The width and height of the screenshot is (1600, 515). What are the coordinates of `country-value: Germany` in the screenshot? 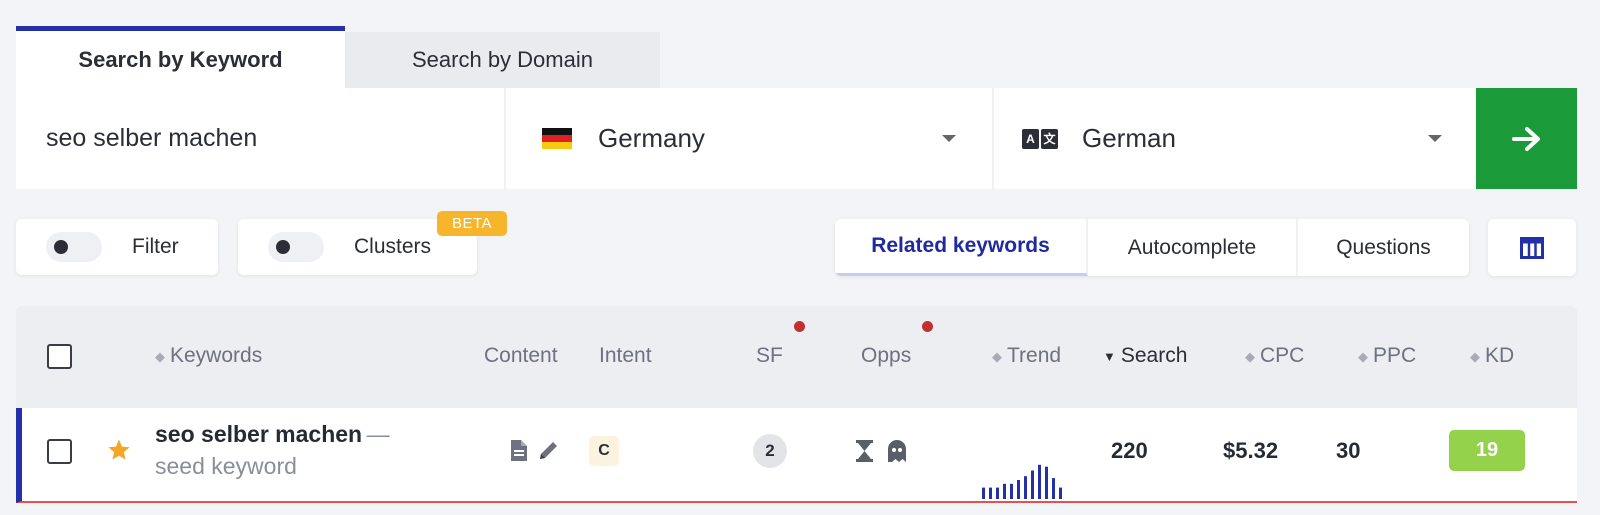 It's located at (651, 138).